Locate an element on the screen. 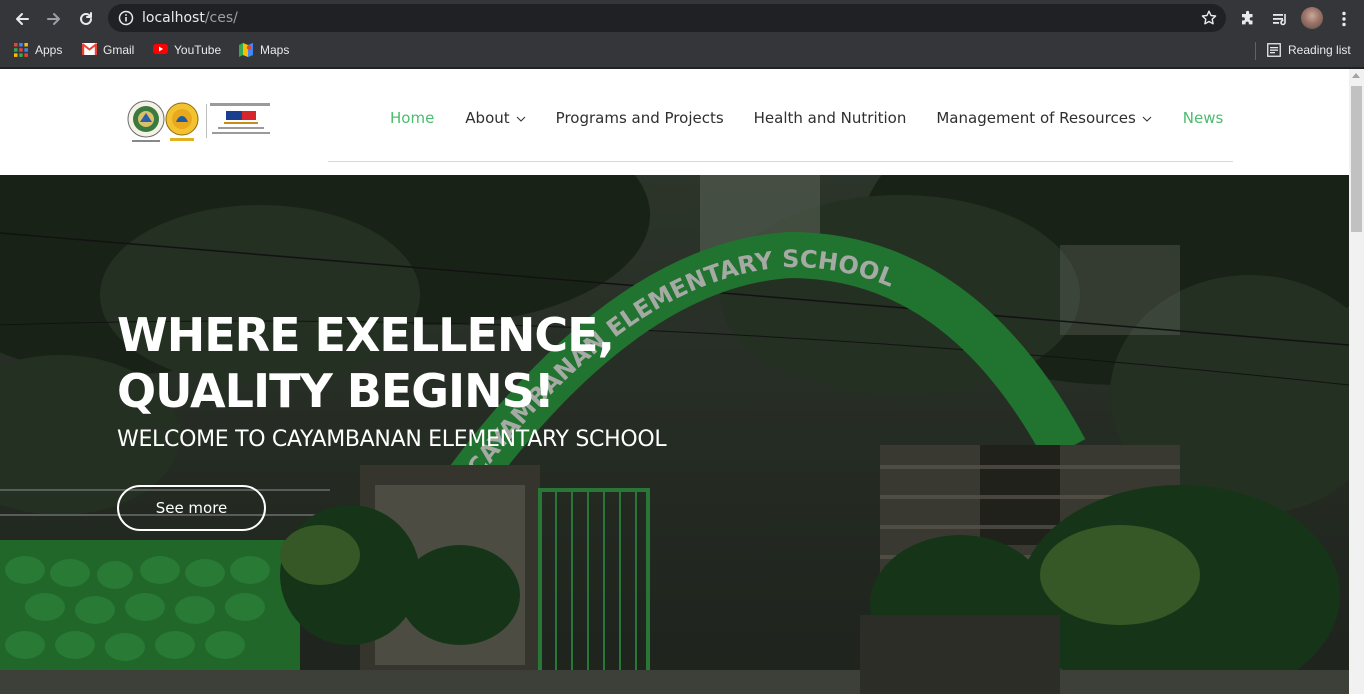 The height and width of the screenshot is (694, 1364). district-seal-icon is located at coordinates (182, 121).